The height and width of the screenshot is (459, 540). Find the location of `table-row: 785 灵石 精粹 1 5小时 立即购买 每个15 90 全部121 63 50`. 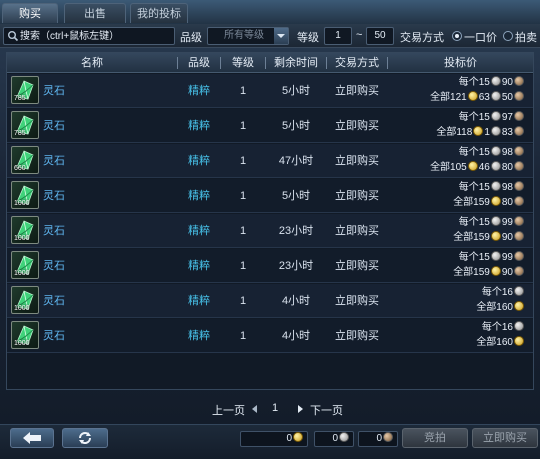

table-row: 785 灵石 精粹 1 5小时 立即购买 每个15 90 全部121 63 50 is located at coordinates (270, 91).